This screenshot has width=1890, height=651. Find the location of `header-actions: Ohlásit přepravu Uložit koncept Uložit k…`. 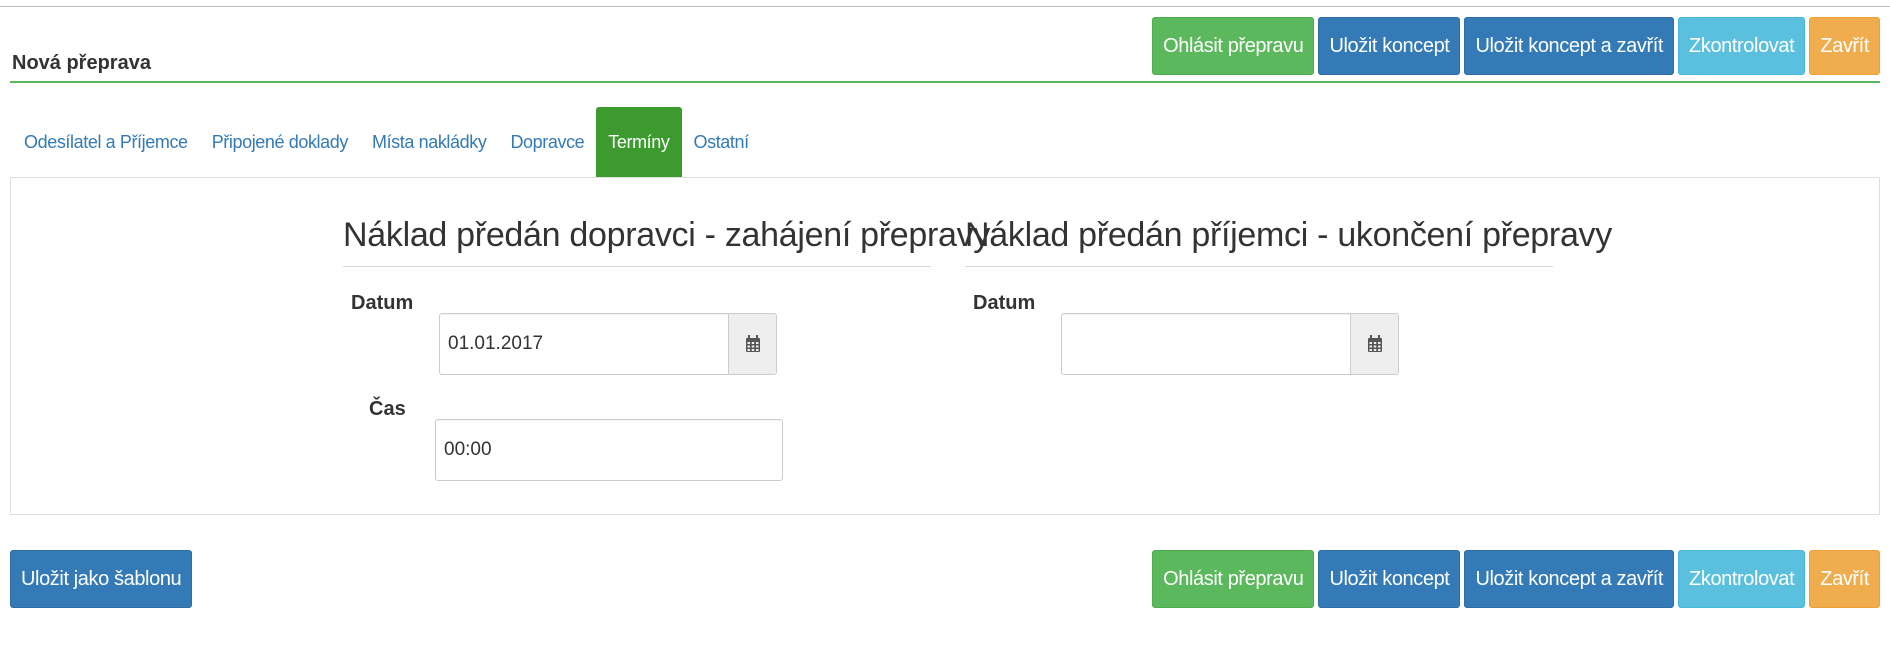

header-actions: Ohlásit přepravu Uložit koncept Uložit k… is located at coordinates (1516, 46).